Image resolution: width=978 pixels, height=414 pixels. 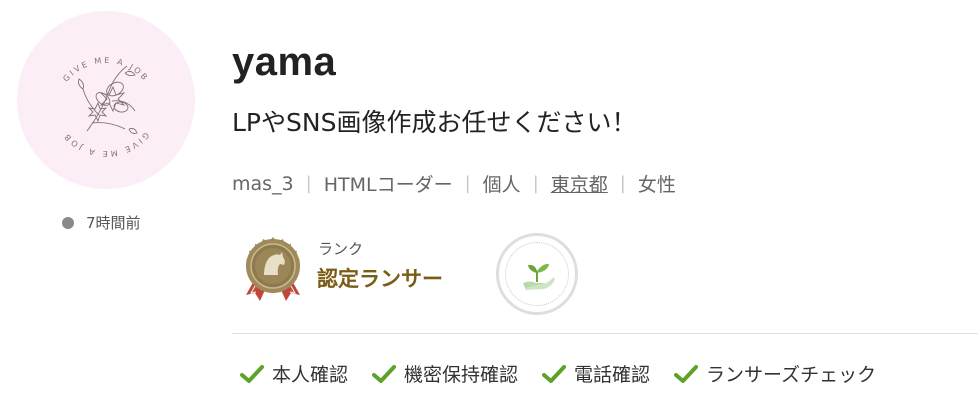 What do you see at coordinates (341, 249) in the screenshot?
I see `rank-label: ランク` at bounding box center [341, 249].